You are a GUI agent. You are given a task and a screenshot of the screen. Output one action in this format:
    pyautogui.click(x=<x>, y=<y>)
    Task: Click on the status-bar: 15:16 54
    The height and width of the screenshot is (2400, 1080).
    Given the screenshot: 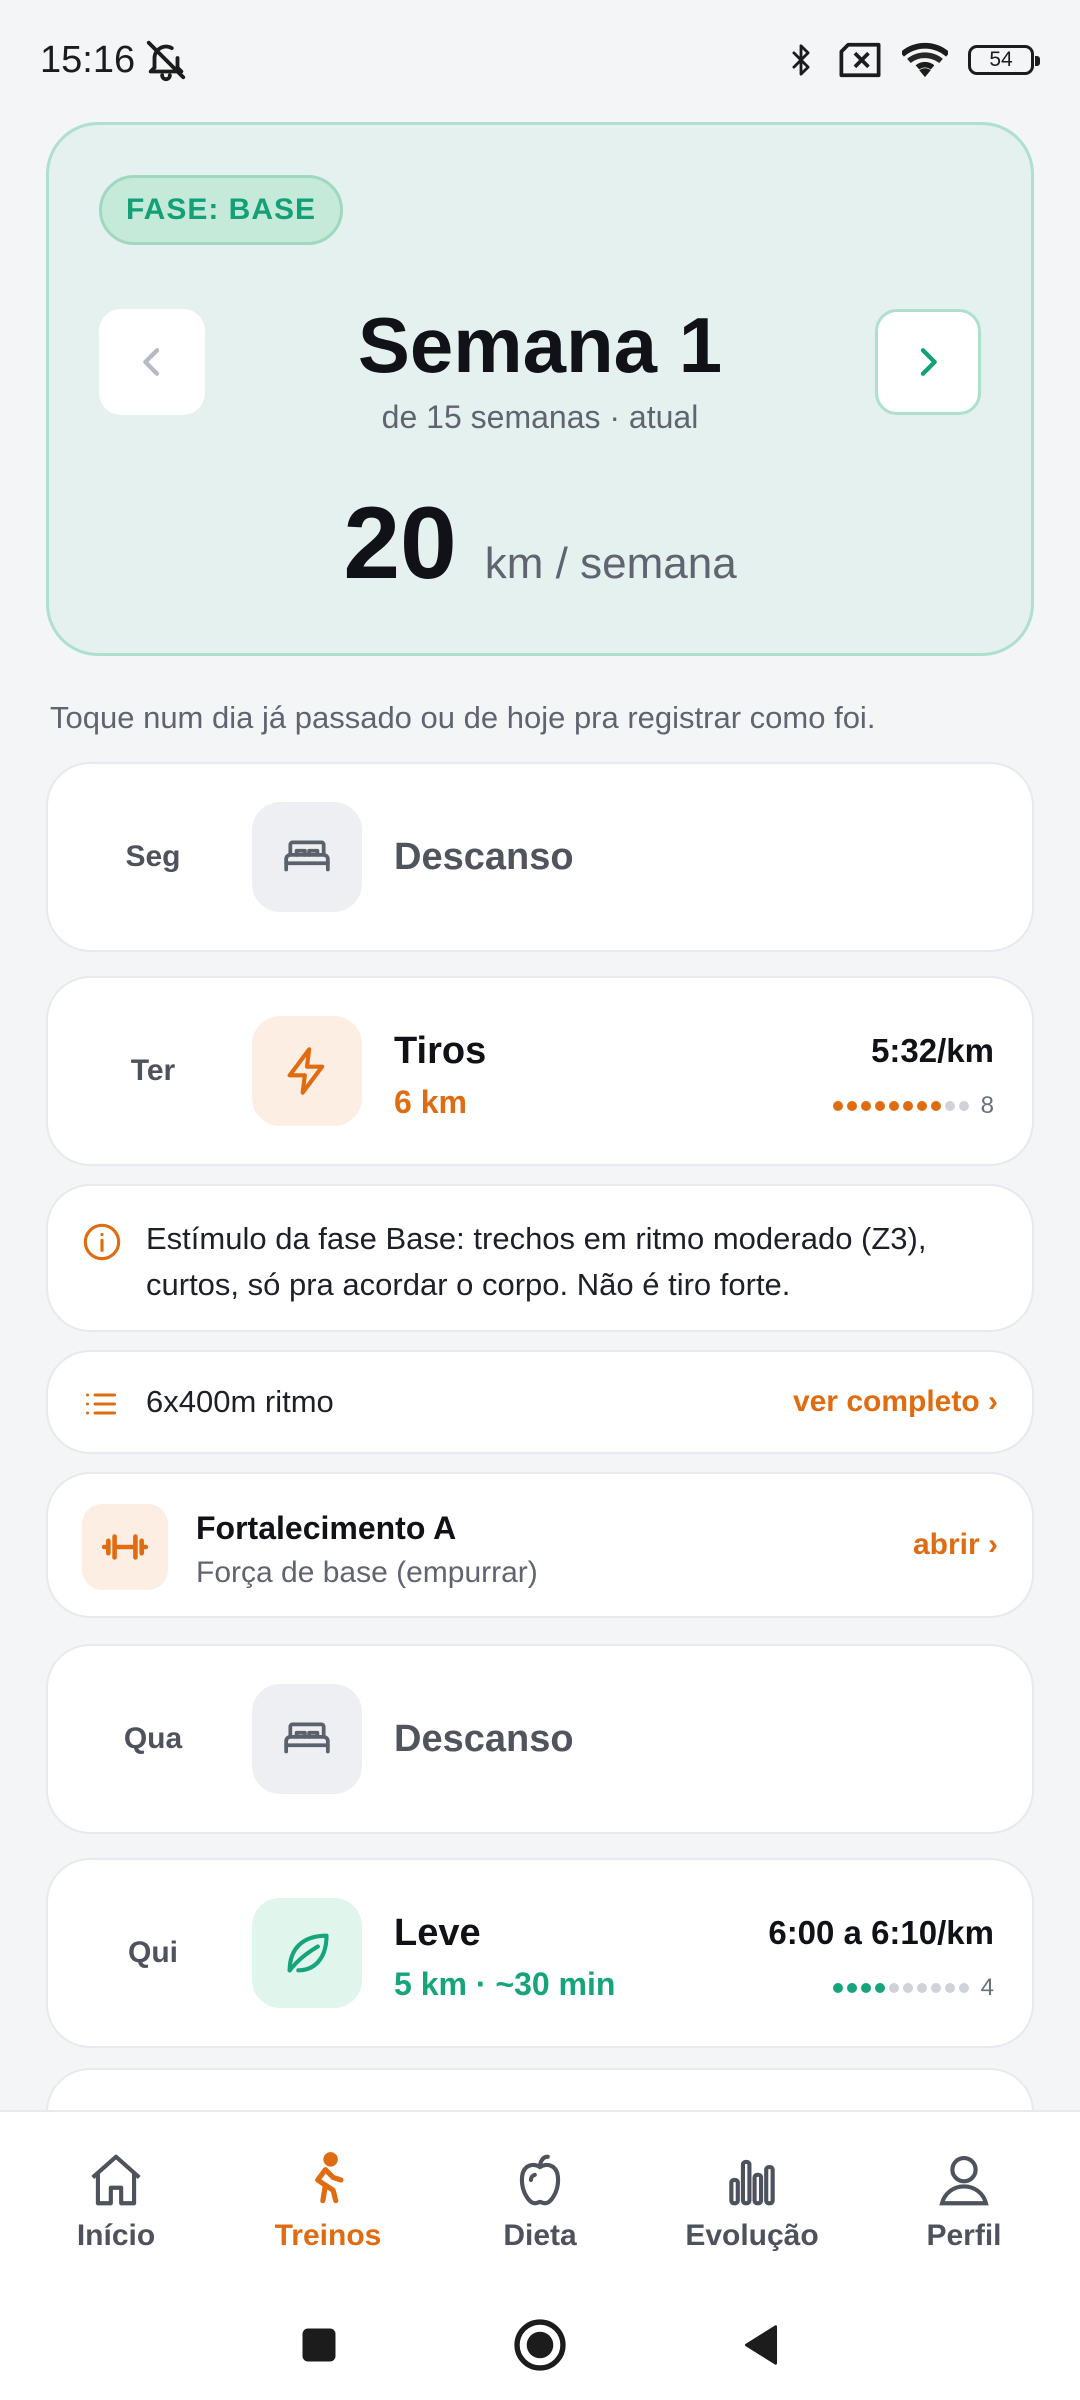 What is the action you would take?
    pyautogui.click(x=540, y=60)
    